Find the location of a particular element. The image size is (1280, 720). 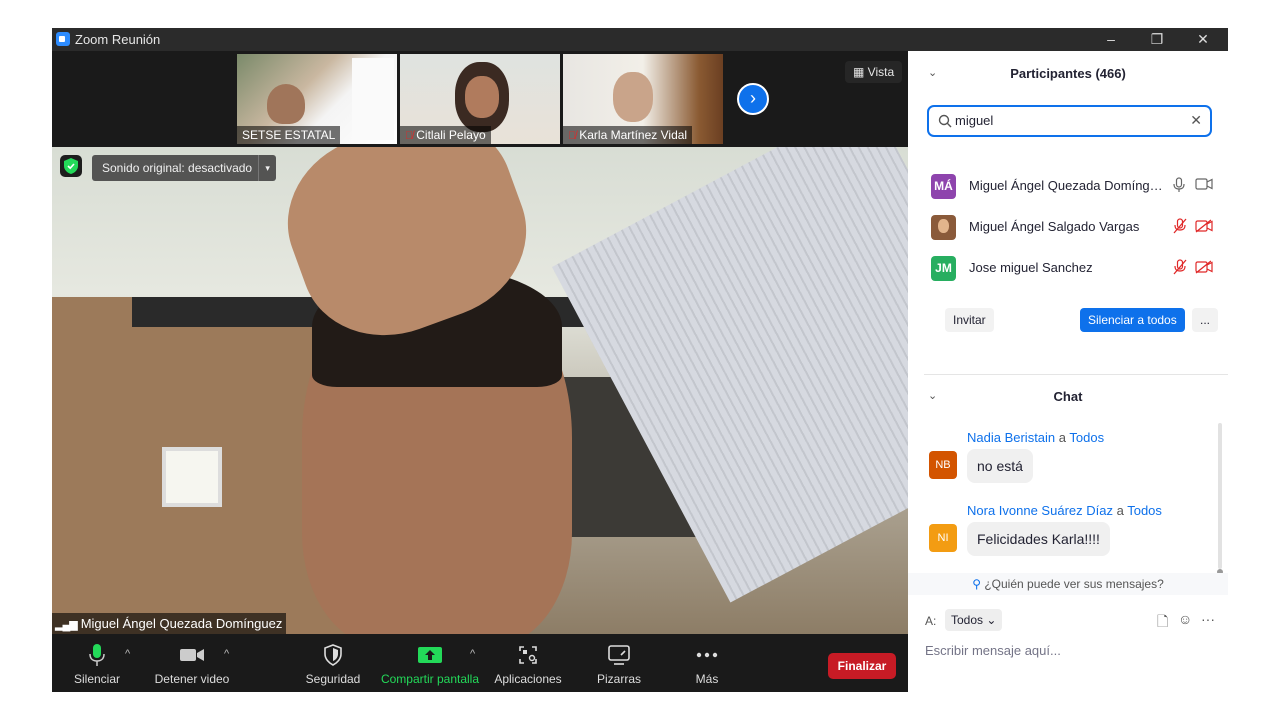

title-bar: Zoom Reunión – ❐ ✕ is located at coordinates (640, 39).